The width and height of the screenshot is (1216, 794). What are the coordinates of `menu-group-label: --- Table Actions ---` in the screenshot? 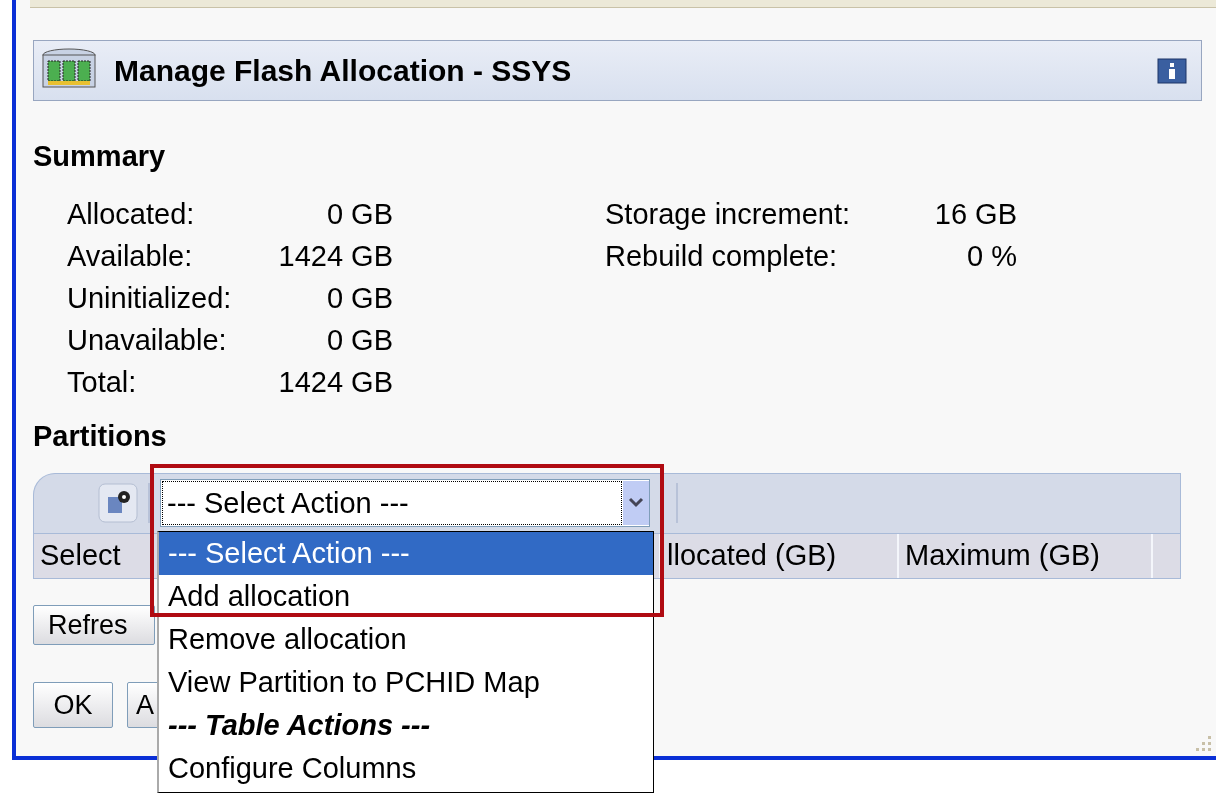 It's located at (299, 725).